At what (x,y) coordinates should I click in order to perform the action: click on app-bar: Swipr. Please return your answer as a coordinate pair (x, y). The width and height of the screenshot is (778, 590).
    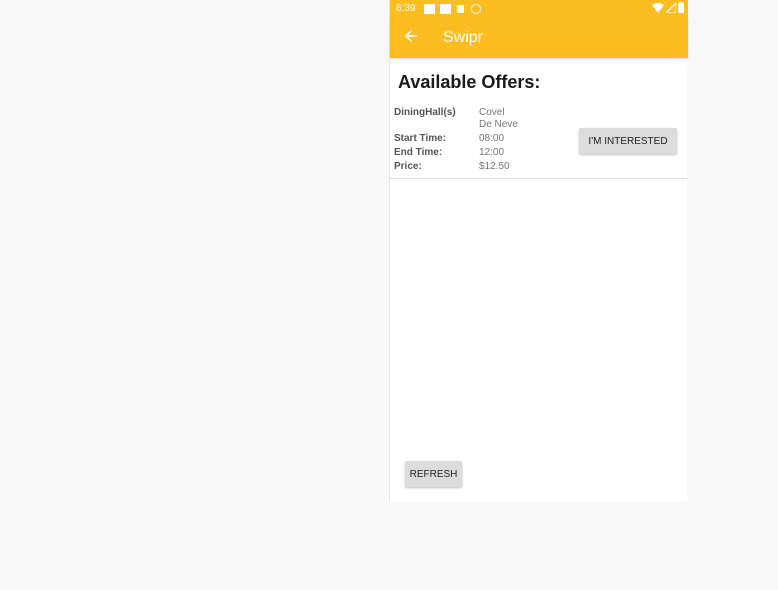
    Looking at the image, I should click on (539, 38).